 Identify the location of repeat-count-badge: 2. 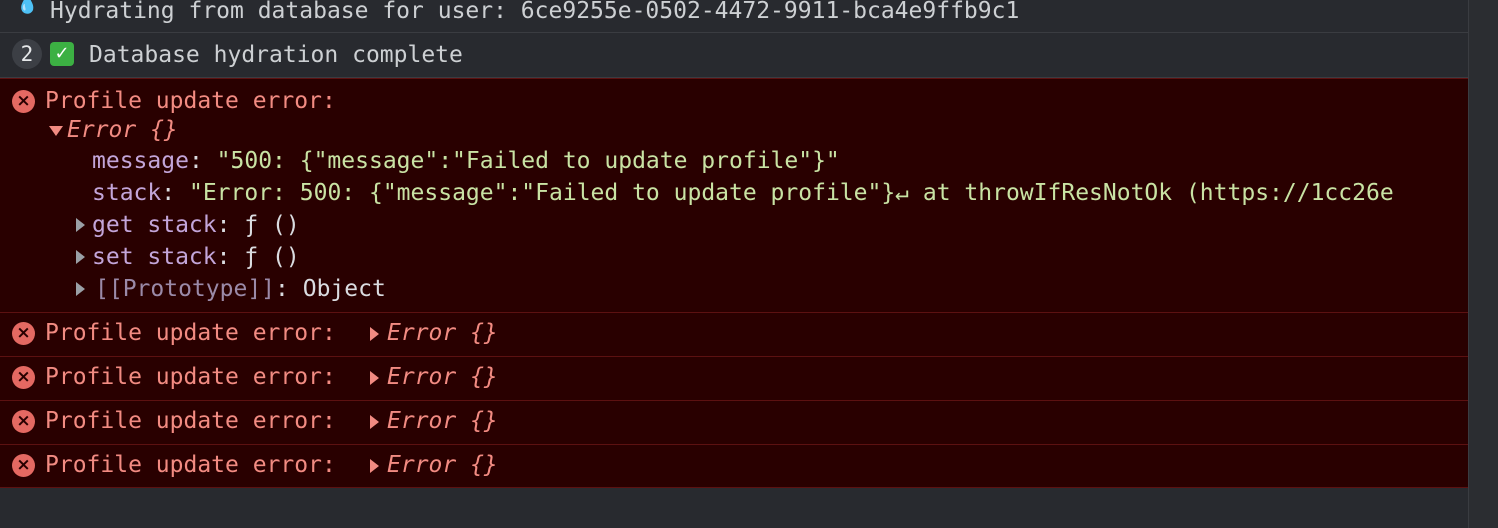
(27, 54).